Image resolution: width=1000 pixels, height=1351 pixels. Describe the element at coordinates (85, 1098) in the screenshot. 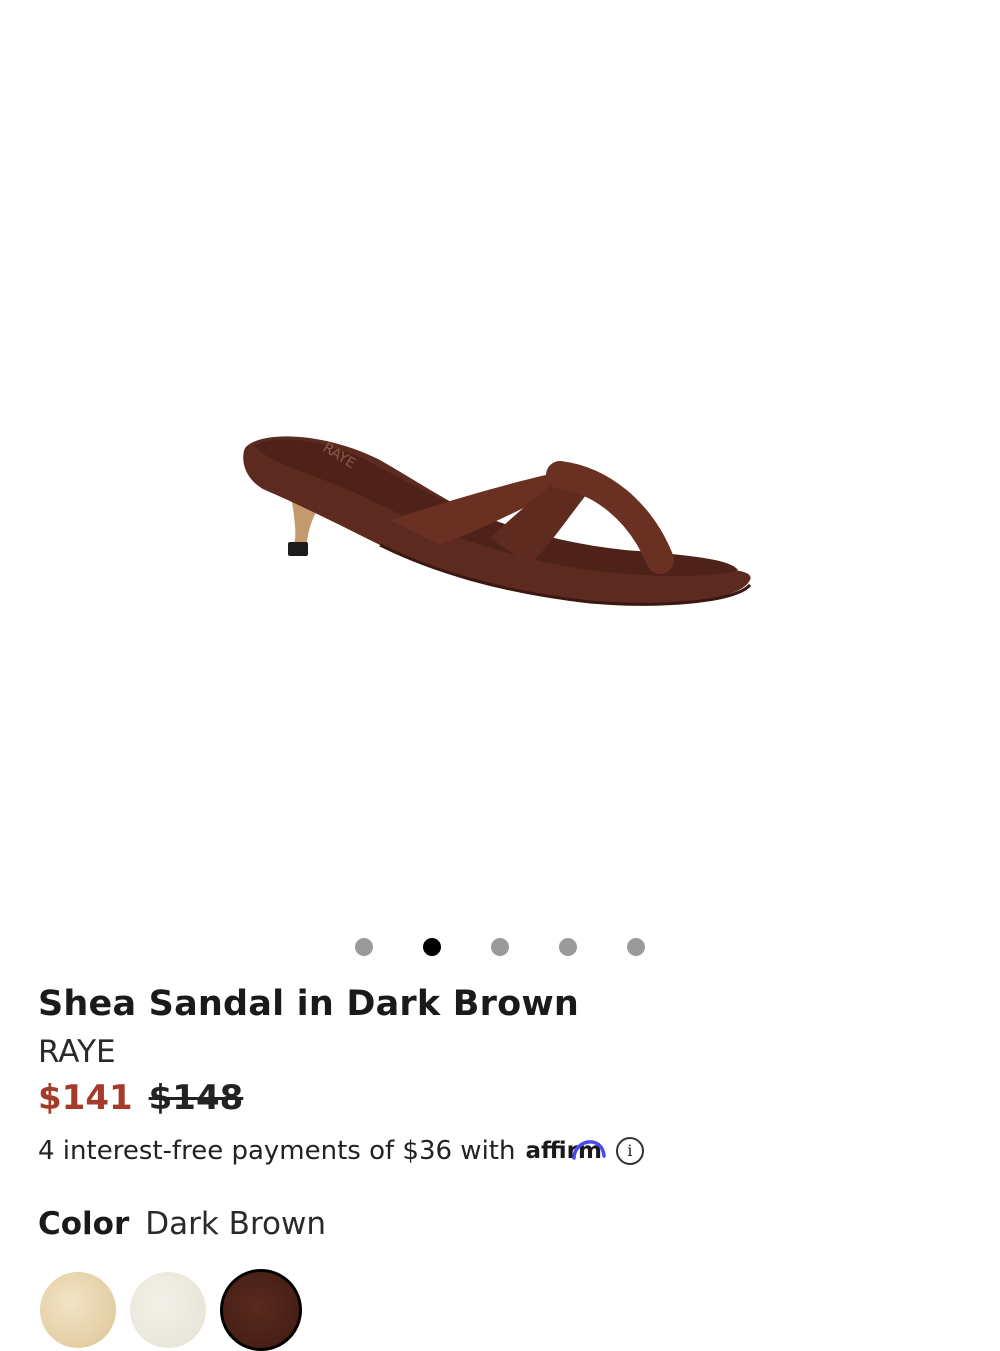

I see `sale-price: $141` at that location.